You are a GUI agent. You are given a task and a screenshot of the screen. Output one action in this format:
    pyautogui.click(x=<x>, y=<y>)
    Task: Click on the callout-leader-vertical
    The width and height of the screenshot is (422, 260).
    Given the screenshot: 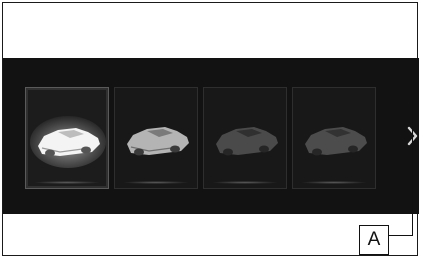 What is the action you would take?
    pyautogui.click(x=412, y=168)
    